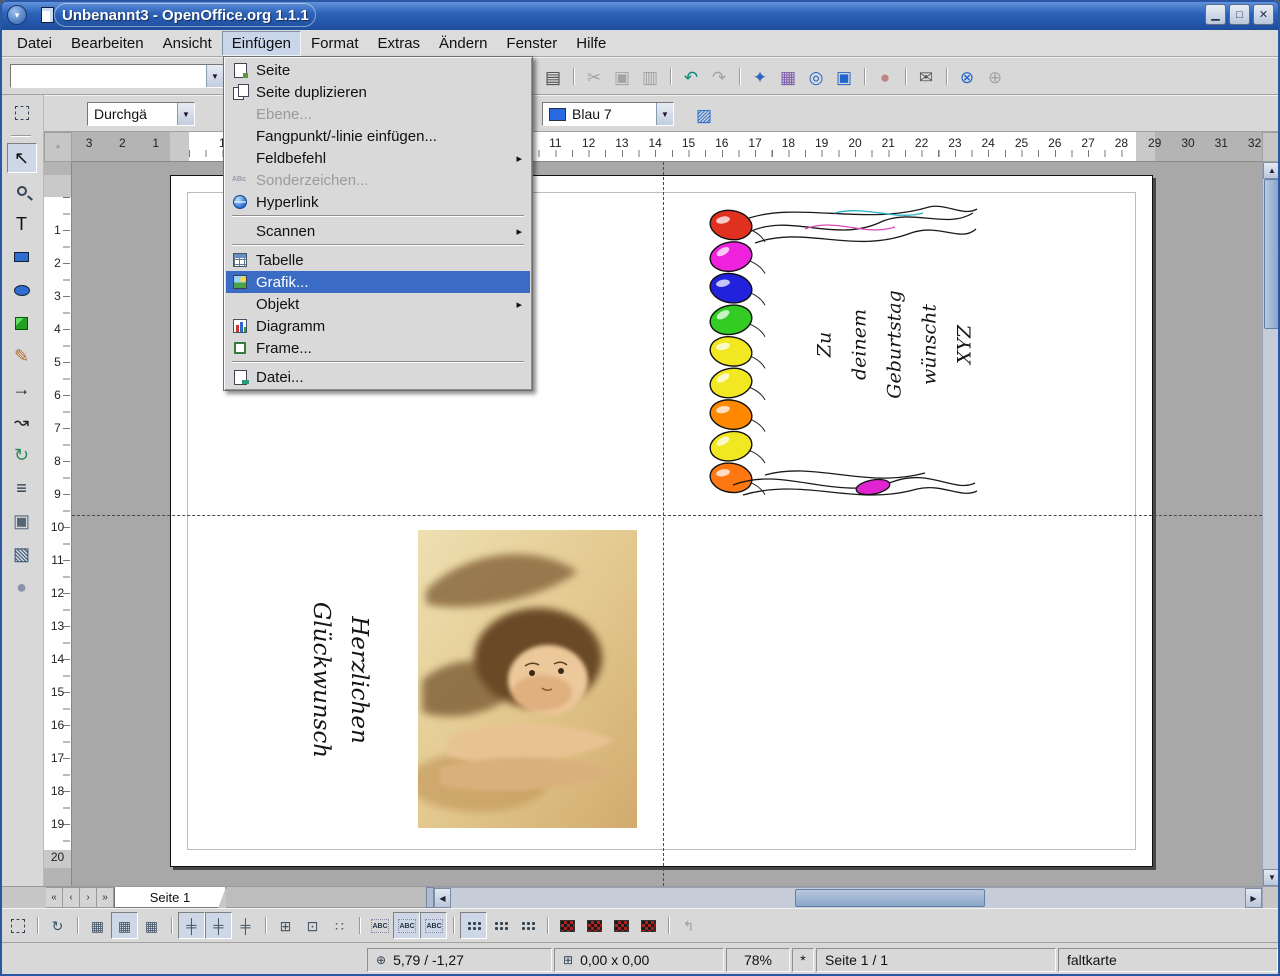  I want to click on snap-lines-to-front-button: ╪, so click(245, 925).